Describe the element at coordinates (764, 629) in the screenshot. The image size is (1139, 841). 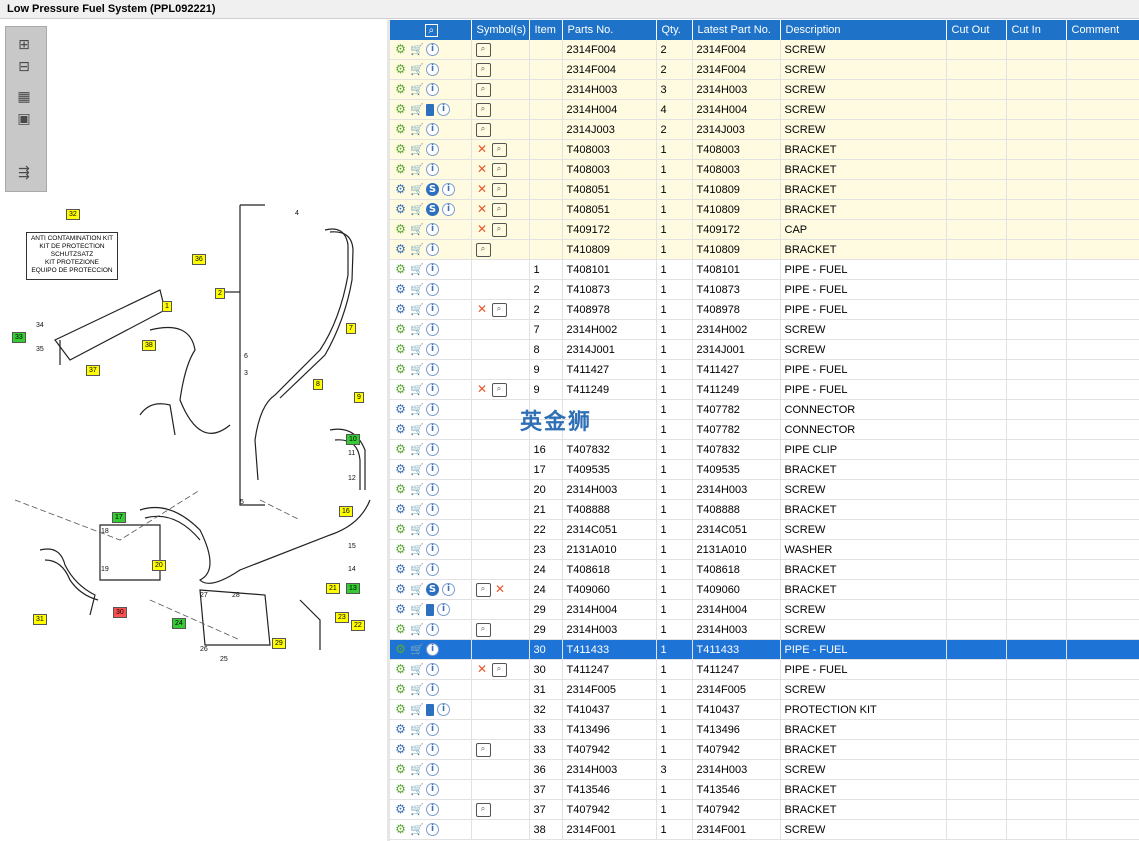
I see `table-row: ⚙ 🛒 i ⌕ 29 2314H003 1 2314H003 SCREW` at that location.